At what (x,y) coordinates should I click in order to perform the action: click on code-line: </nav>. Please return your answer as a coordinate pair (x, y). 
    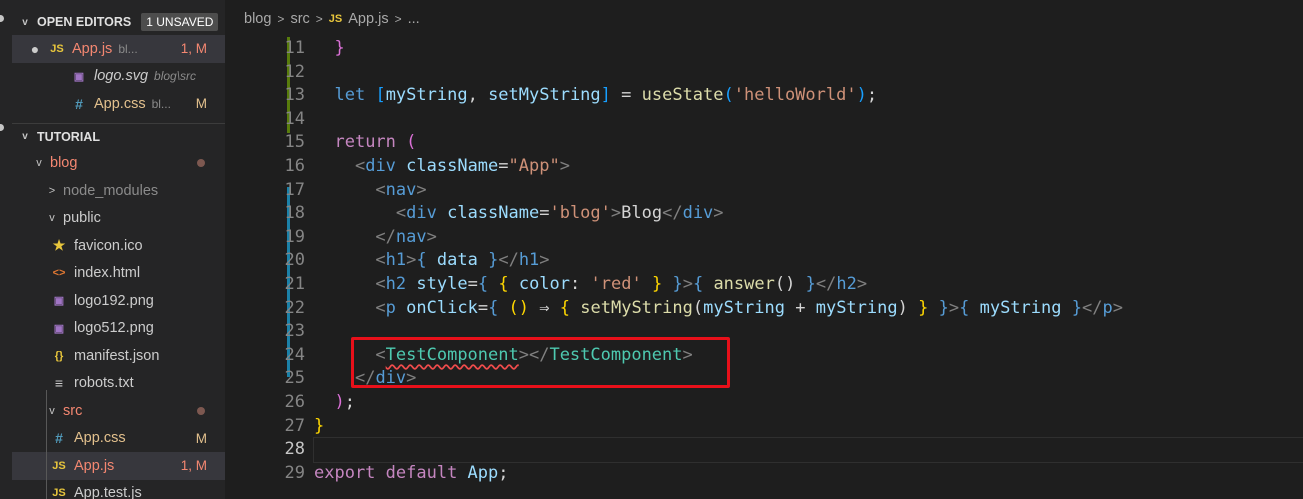
    Looking at the image, I should click on (808, 238).